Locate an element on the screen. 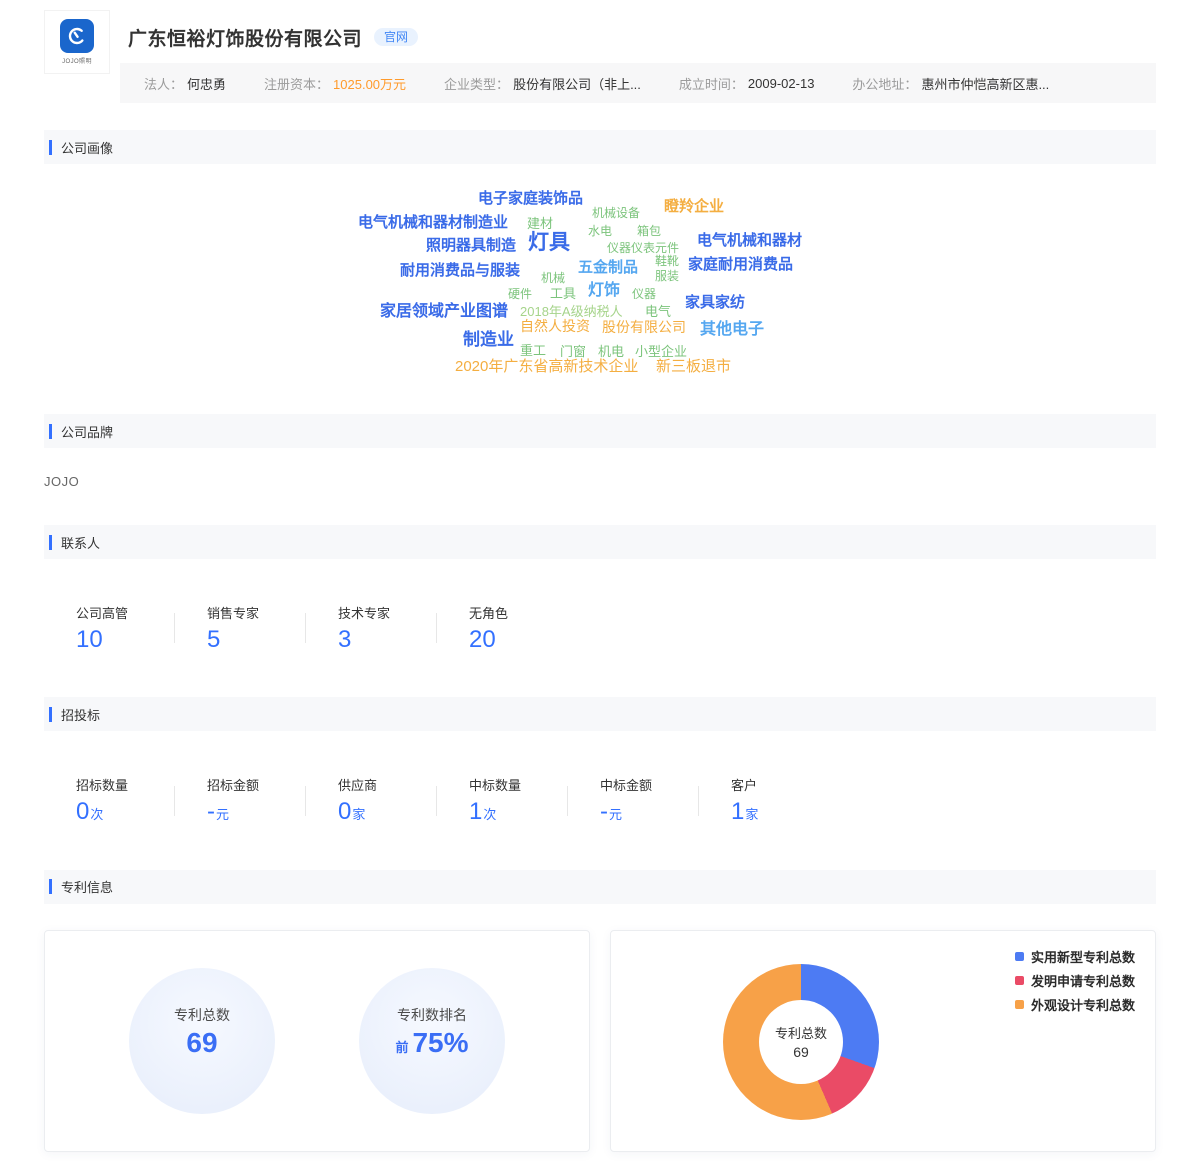  stat-item: 中标数量 1次 is located at coordinates (502, 800).